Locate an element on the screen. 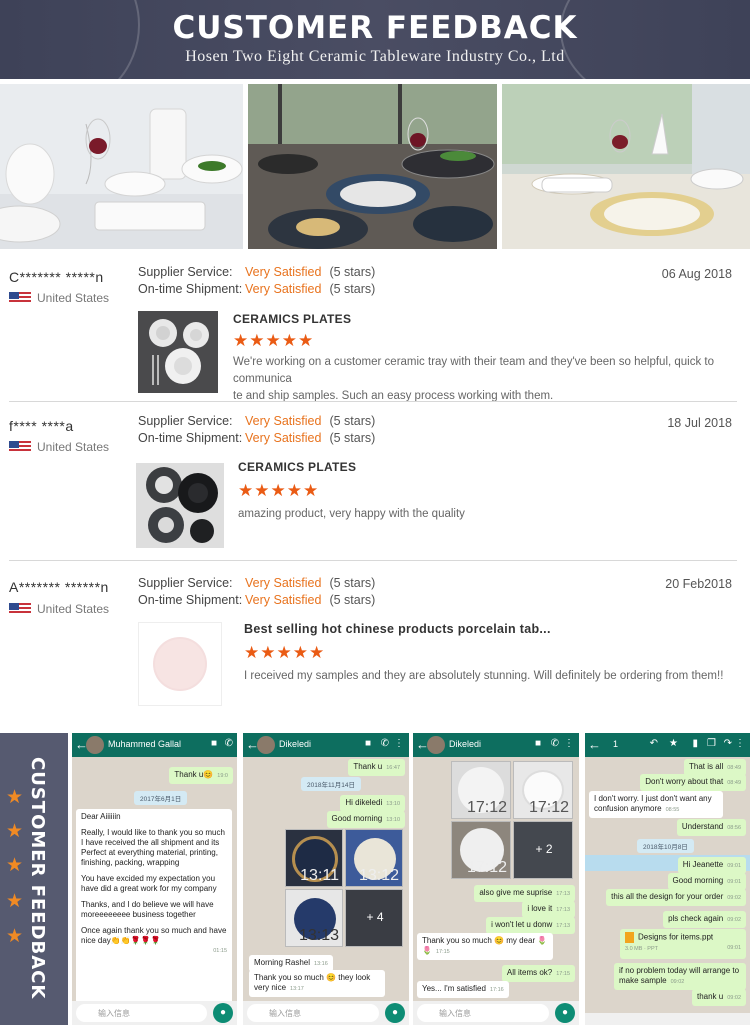 This screenshot has width=750, height=1025. delete-icon: ▮ is located at coordinates (695, 743).